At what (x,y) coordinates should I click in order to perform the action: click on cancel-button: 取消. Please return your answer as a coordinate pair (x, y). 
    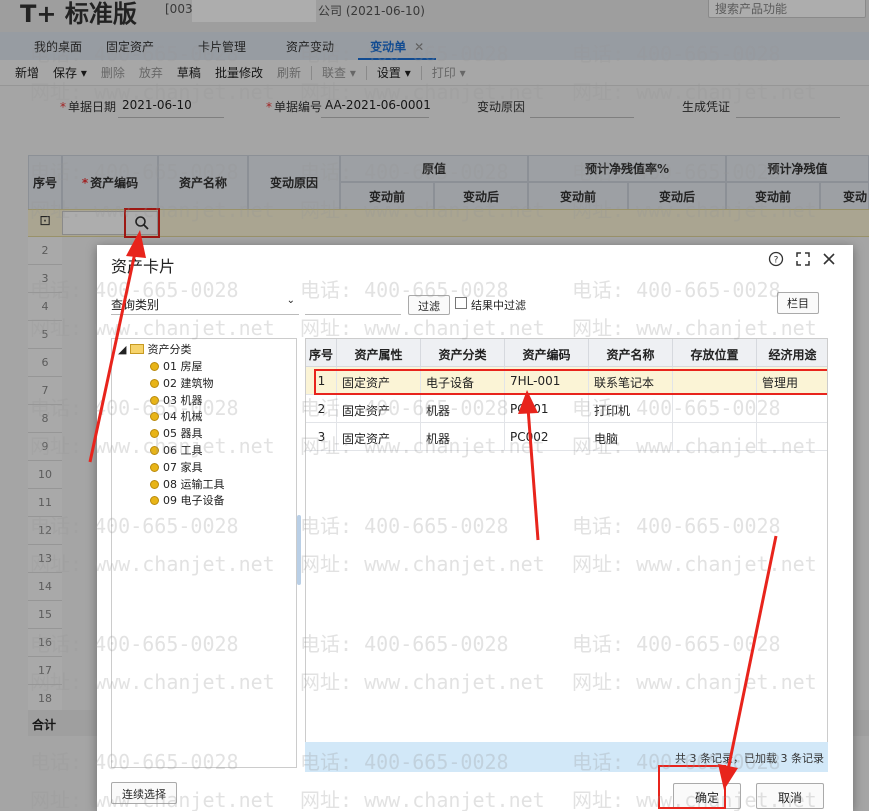
    Looking at the image, I should click on (790, 796).